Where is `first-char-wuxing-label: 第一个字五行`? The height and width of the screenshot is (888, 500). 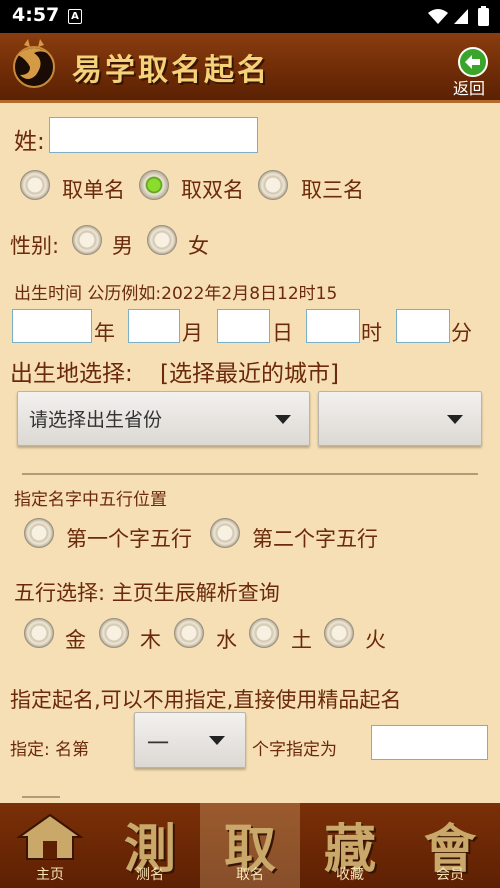 first-char-wuxing-label: 第一个字五行 is located at coordinates (129, 539).